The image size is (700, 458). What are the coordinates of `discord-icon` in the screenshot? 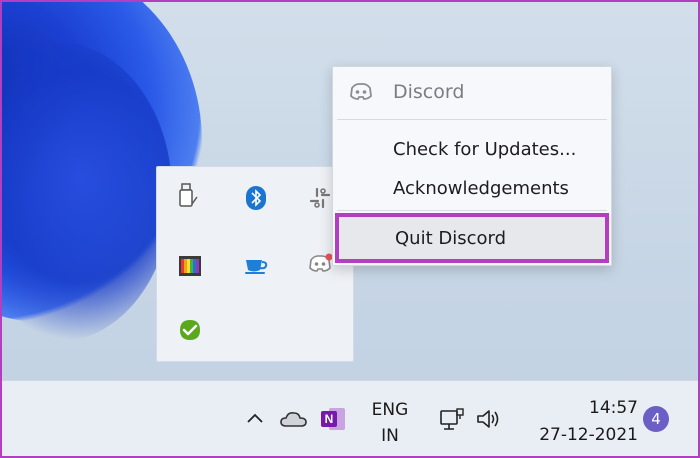 It's located at (320, 264).